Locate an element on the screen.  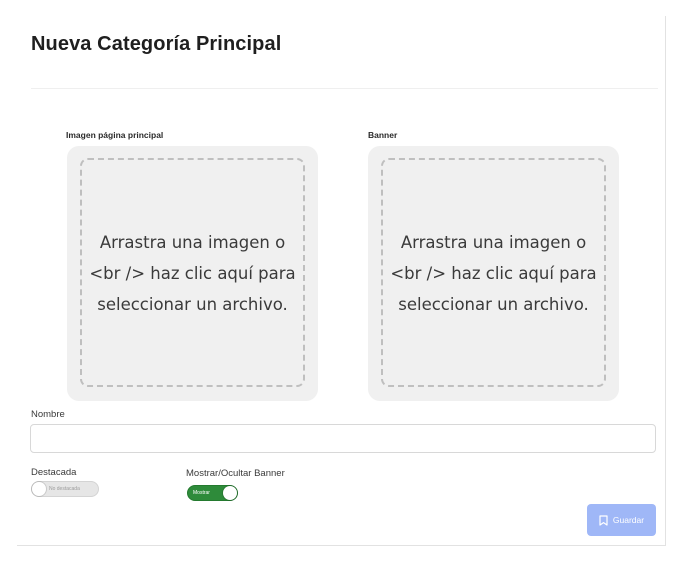
featured-toggle-knob is located at coordinates (39, 489).